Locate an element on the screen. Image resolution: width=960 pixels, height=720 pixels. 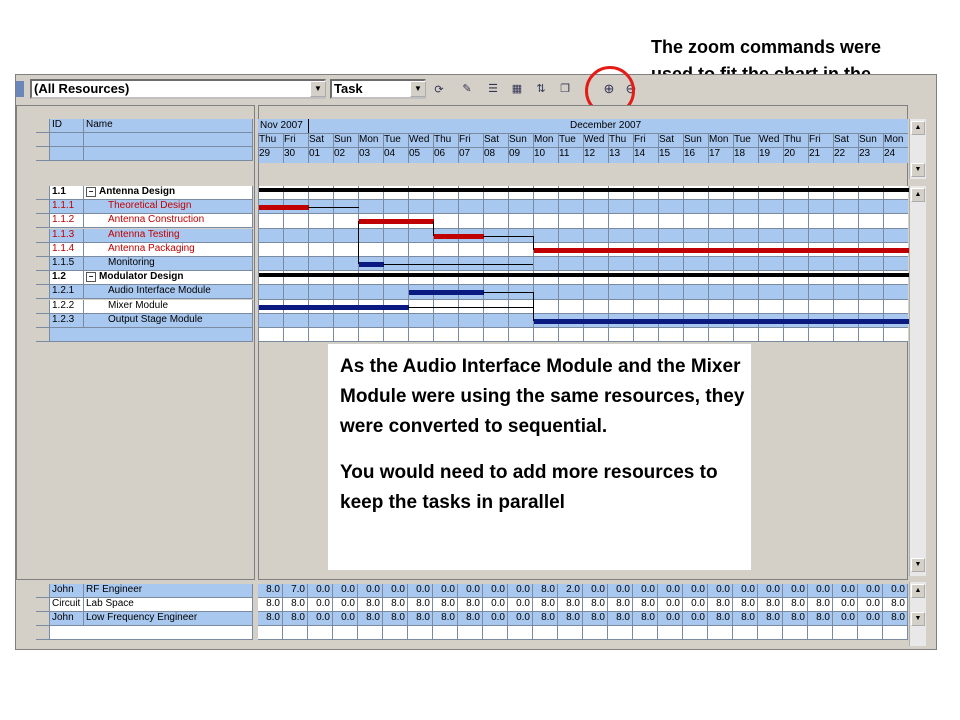
day-number: 21 is located at coordinates (815, 153).